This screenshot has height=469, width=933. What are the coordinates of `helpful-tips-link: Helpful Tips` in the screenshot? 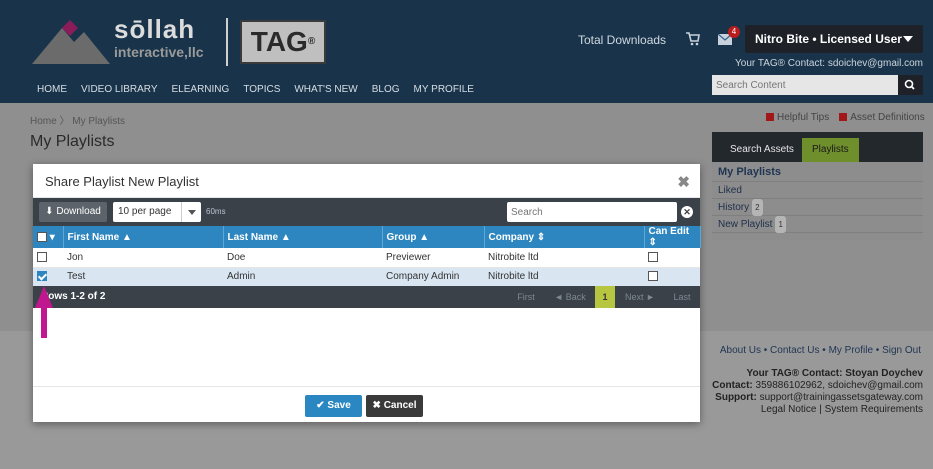 It's located at (797, 117).